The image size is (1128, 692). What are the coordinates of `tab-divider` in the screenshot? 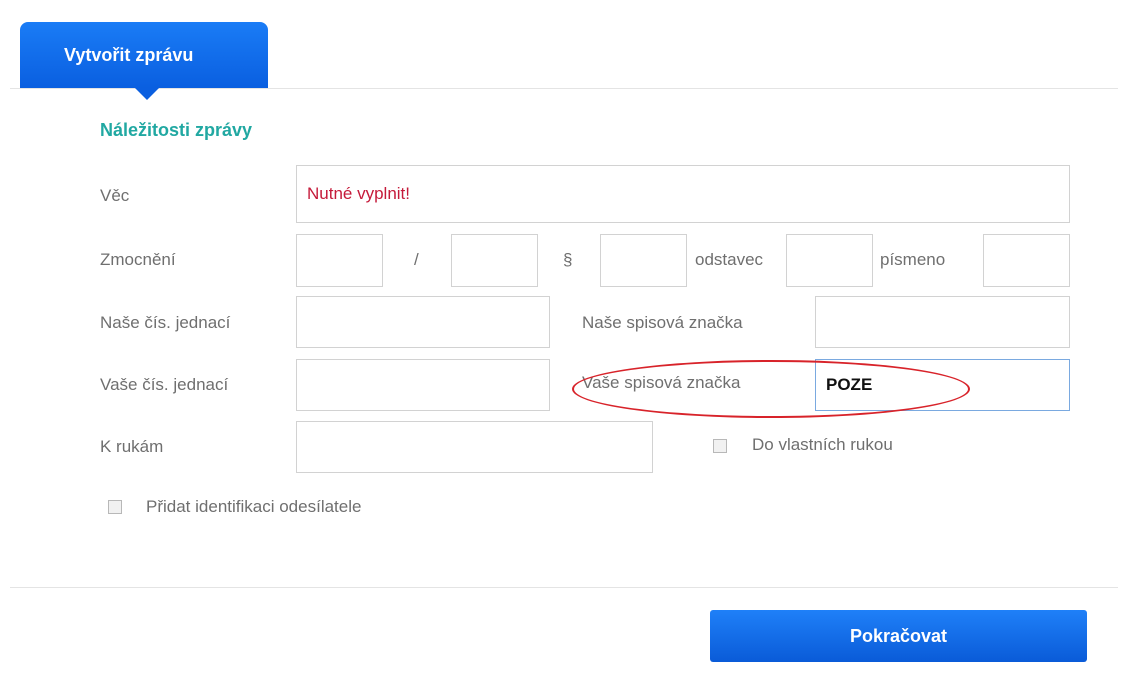 It's located at (564, 88).